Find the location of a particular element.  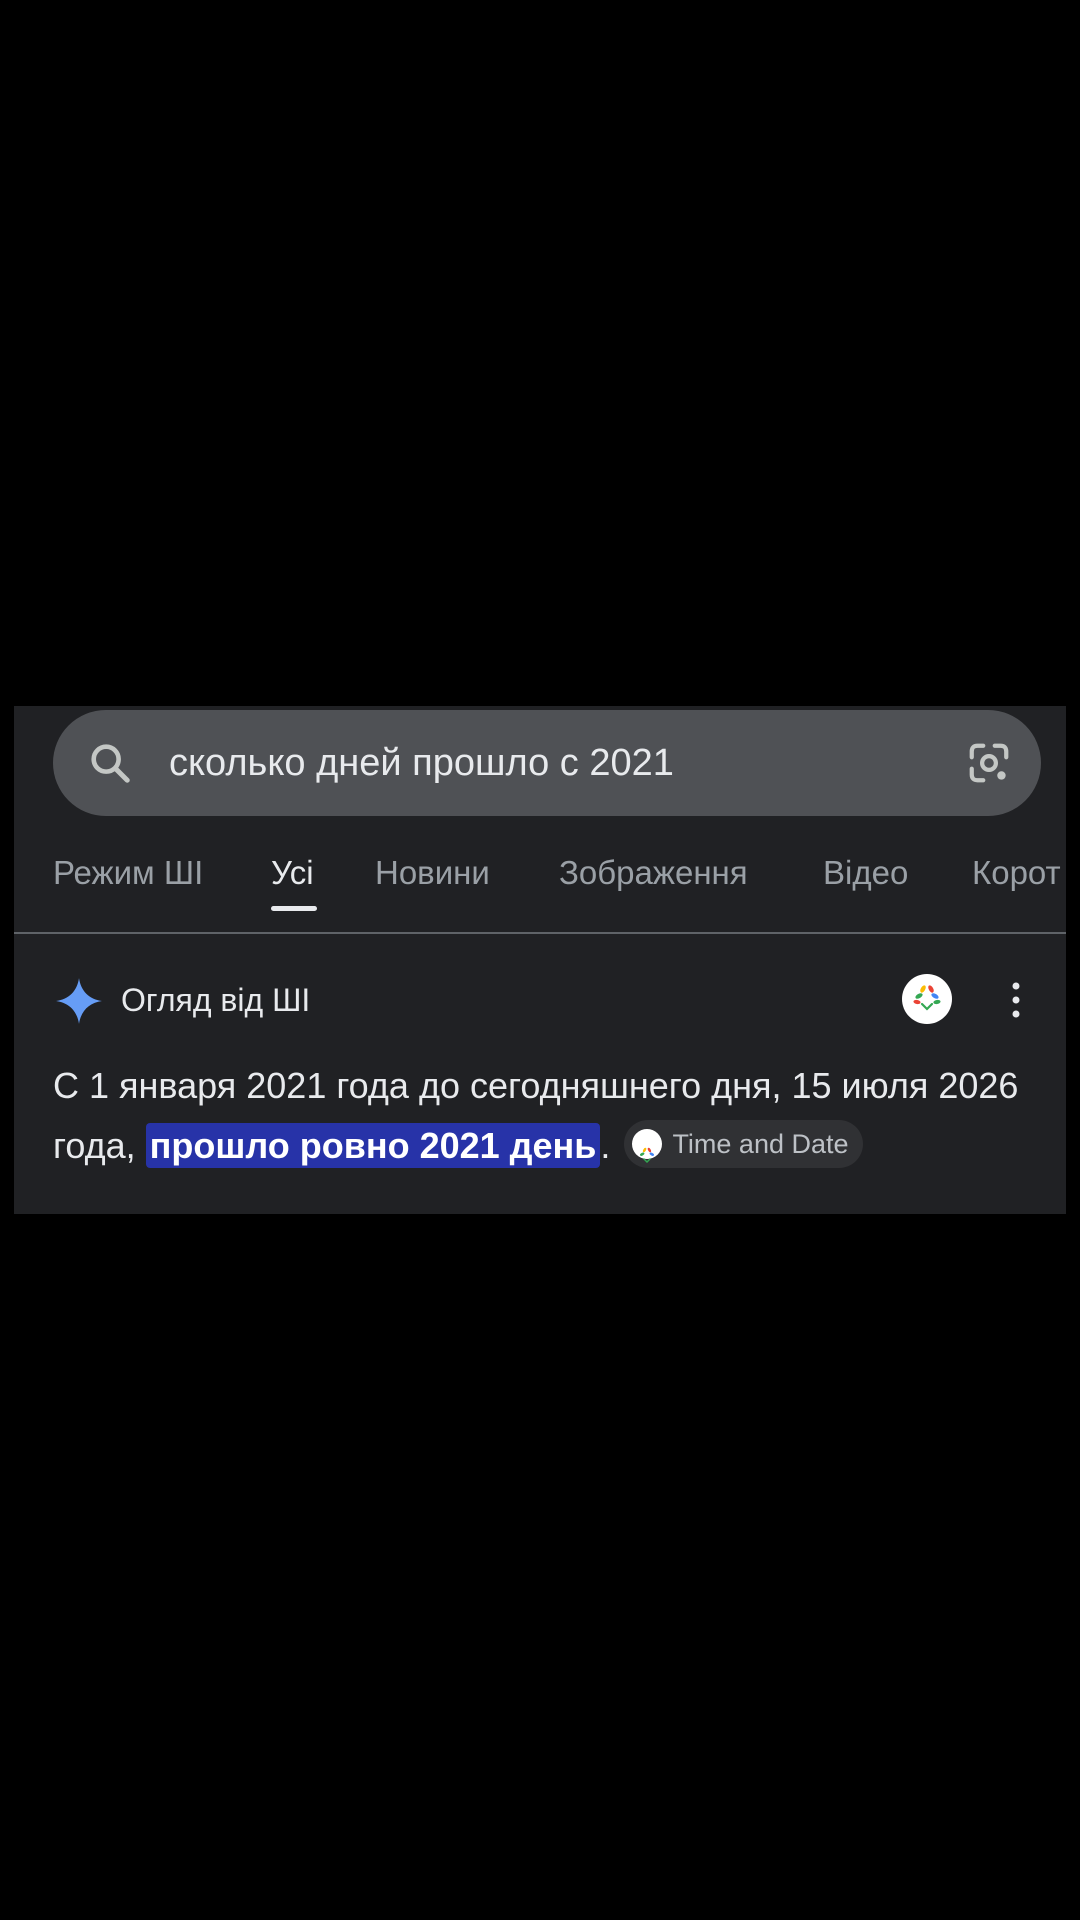

tab-news: Новини is located at coordinates (432, 873).